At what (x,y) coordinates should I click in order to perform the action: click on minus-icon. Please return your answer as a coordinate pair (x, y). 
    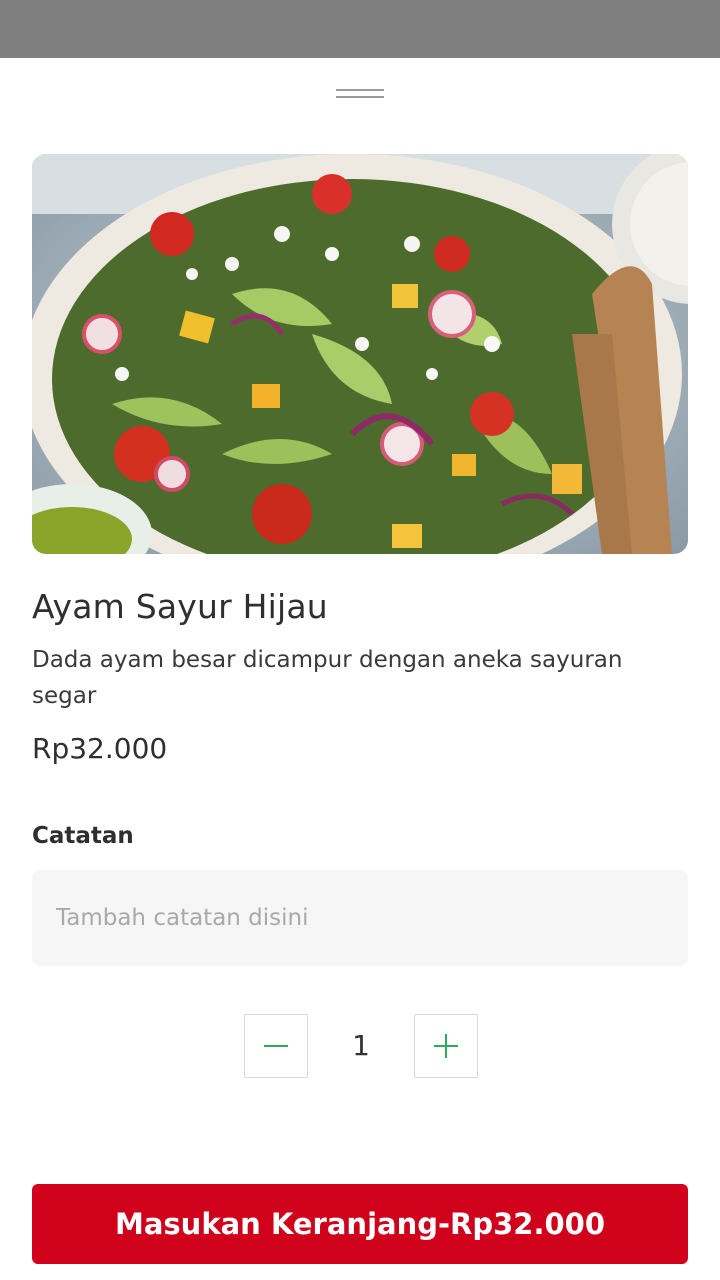
    Looking at the image, I should click on (276, 1046).